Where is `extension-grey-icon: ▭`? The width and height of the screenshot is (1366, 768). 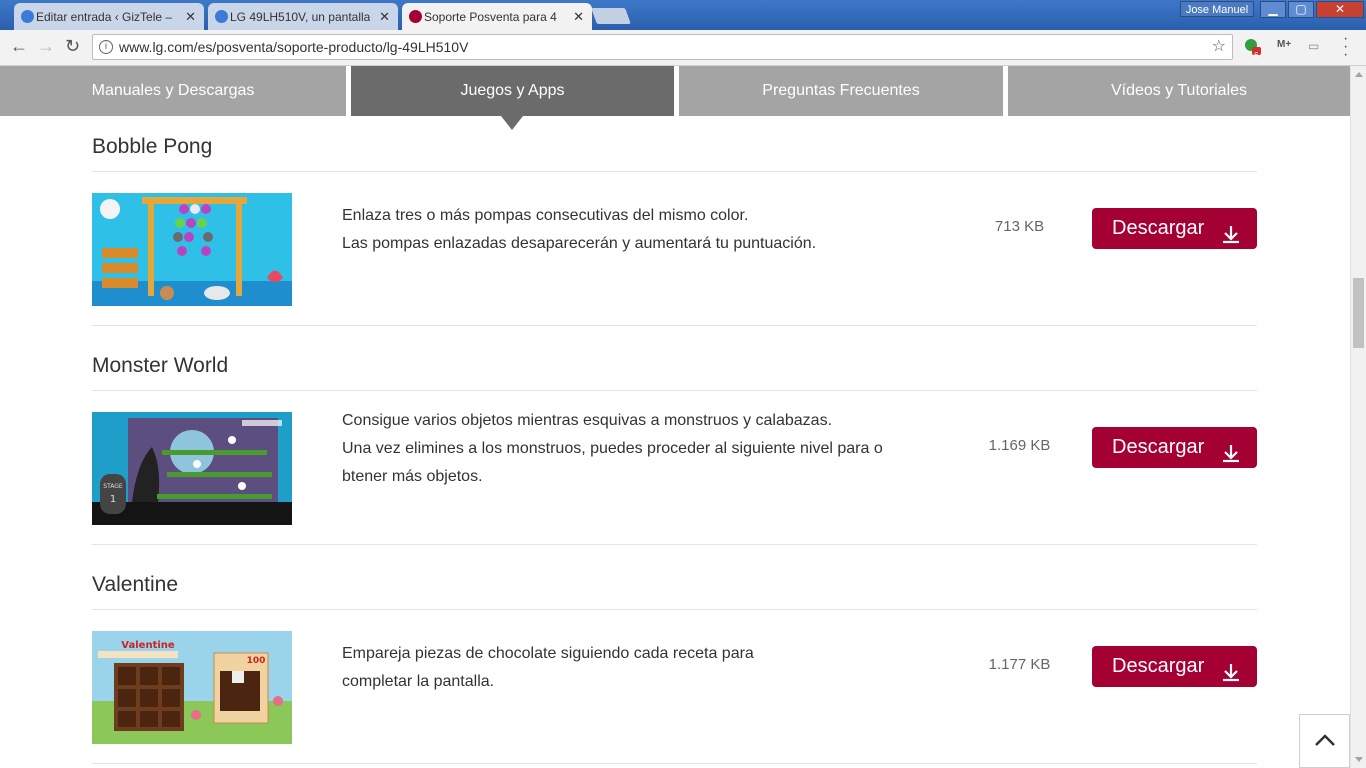 extension-grey-icon: ▭ is located at coordinates (1313, 46).